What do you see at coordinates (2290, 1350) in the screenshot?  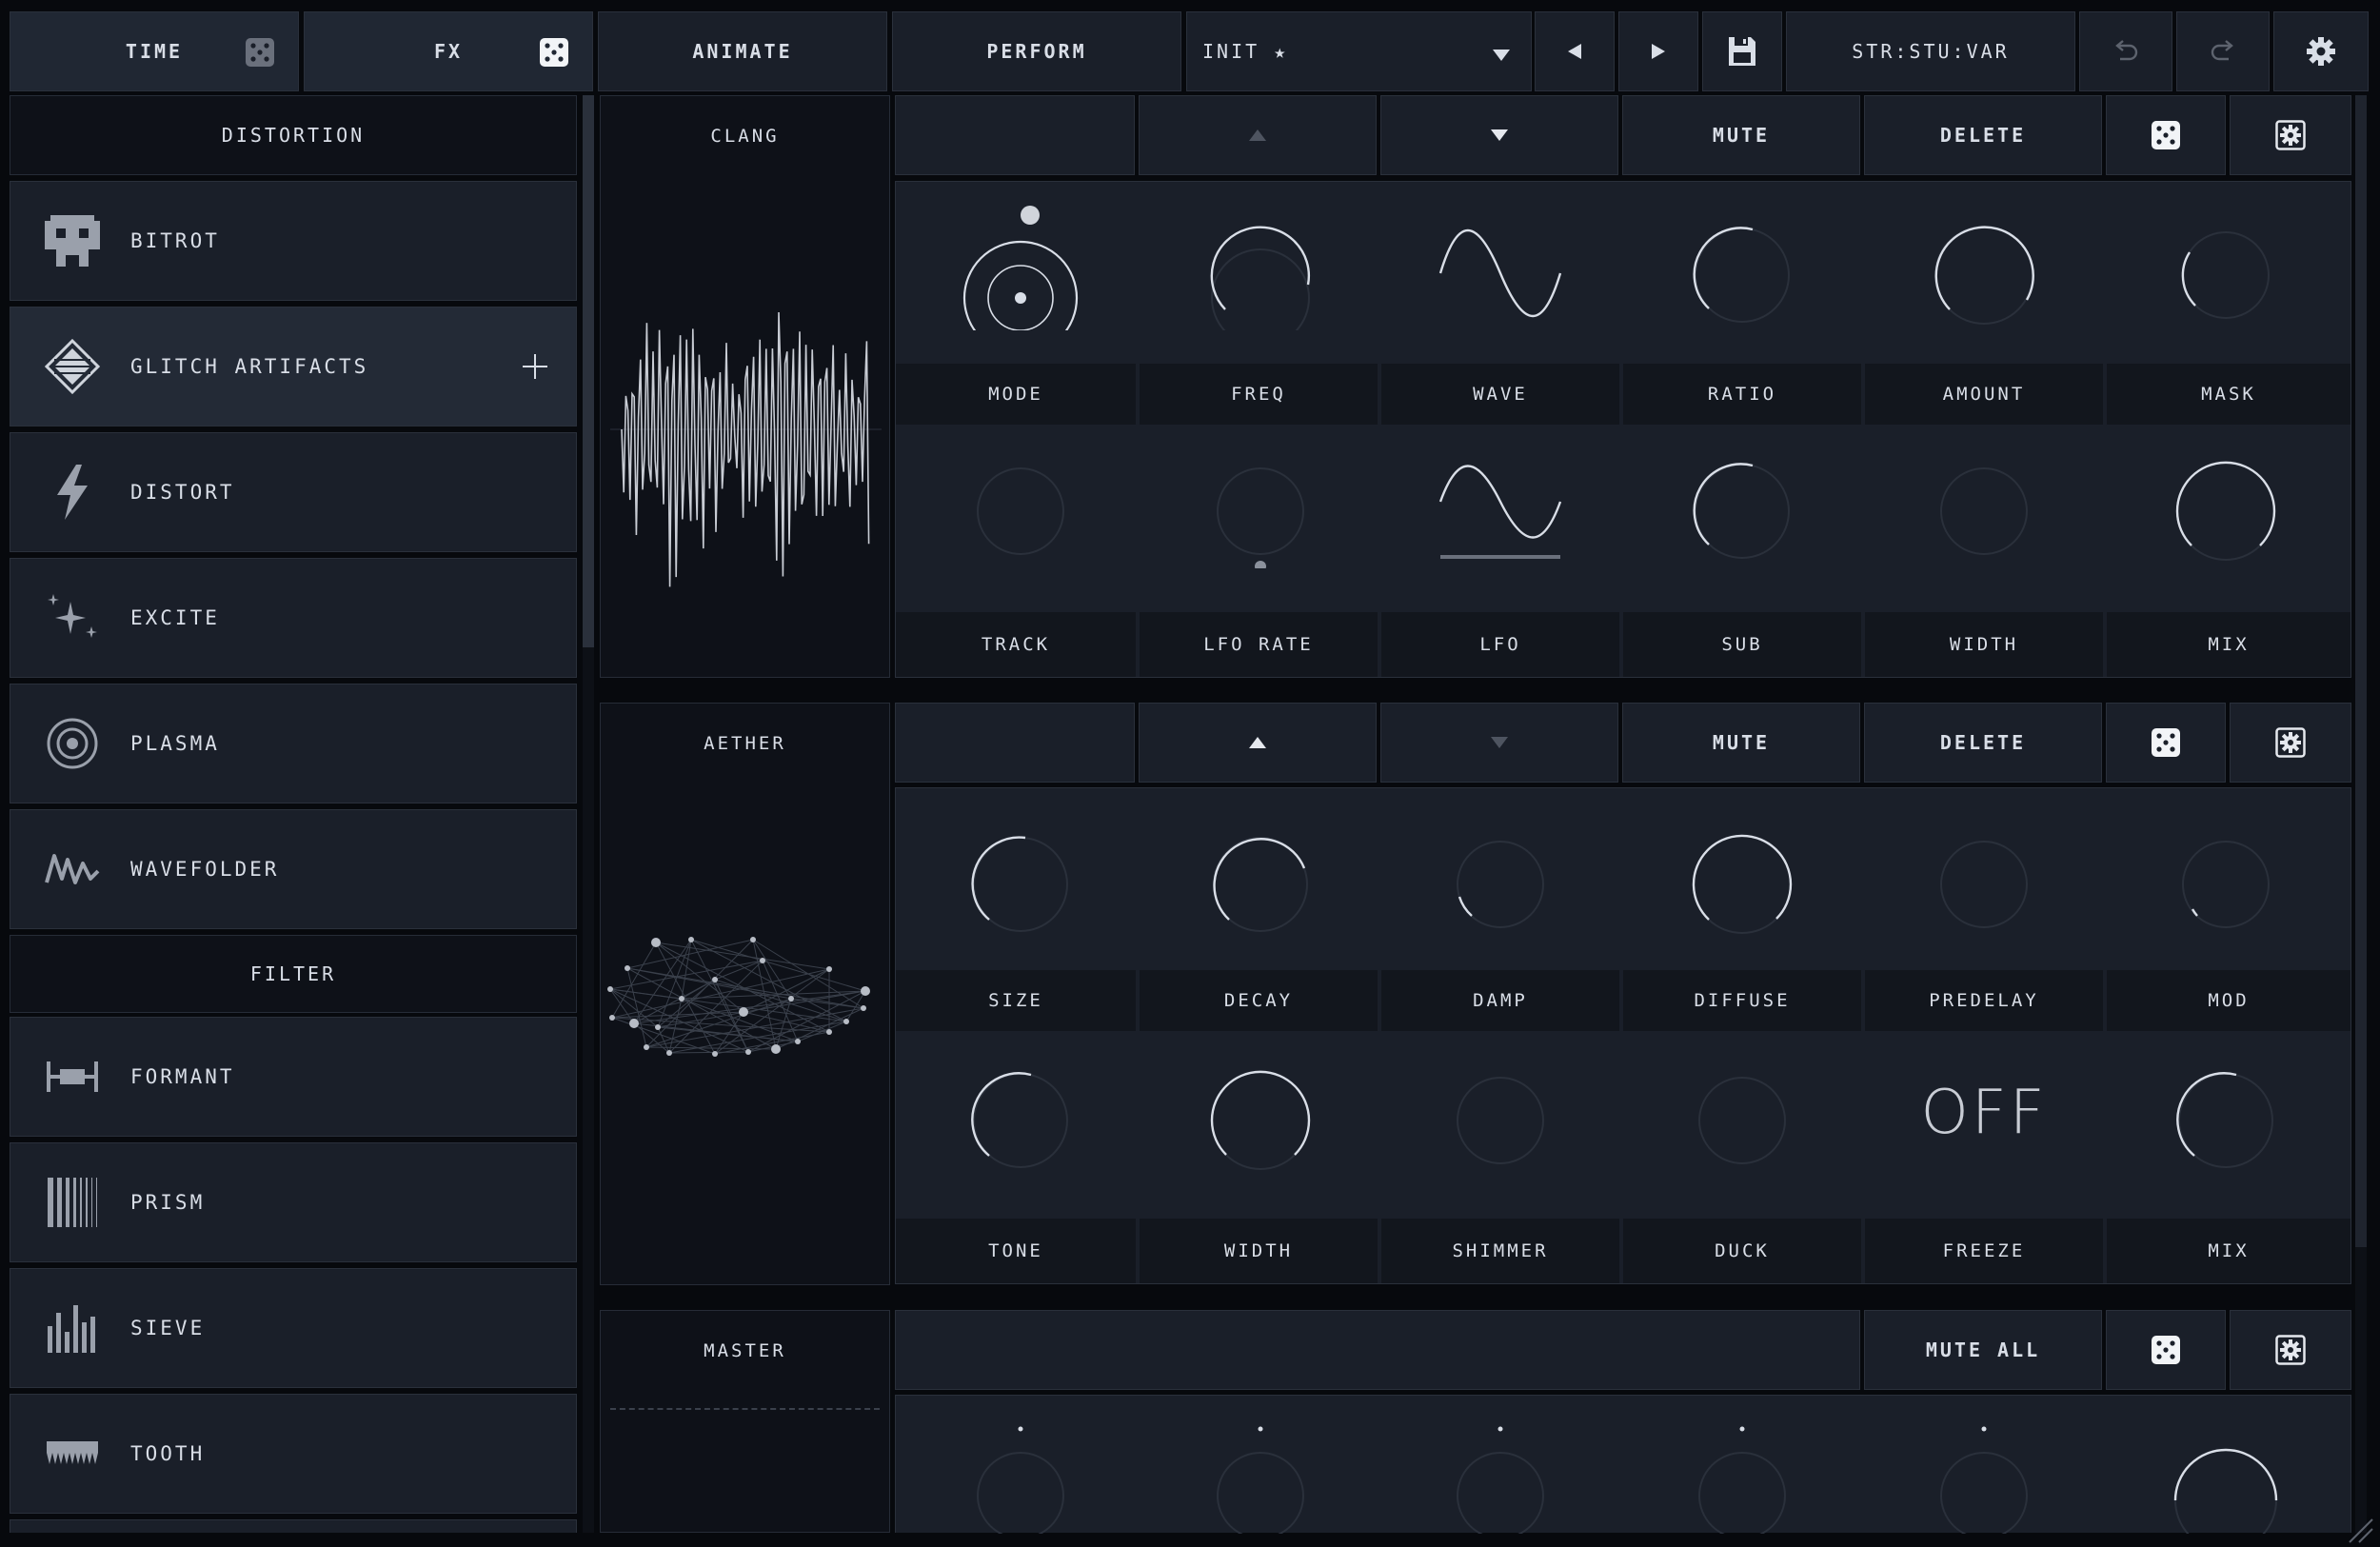 I see `master-settings-button` at bounding box center [2290, 1350].